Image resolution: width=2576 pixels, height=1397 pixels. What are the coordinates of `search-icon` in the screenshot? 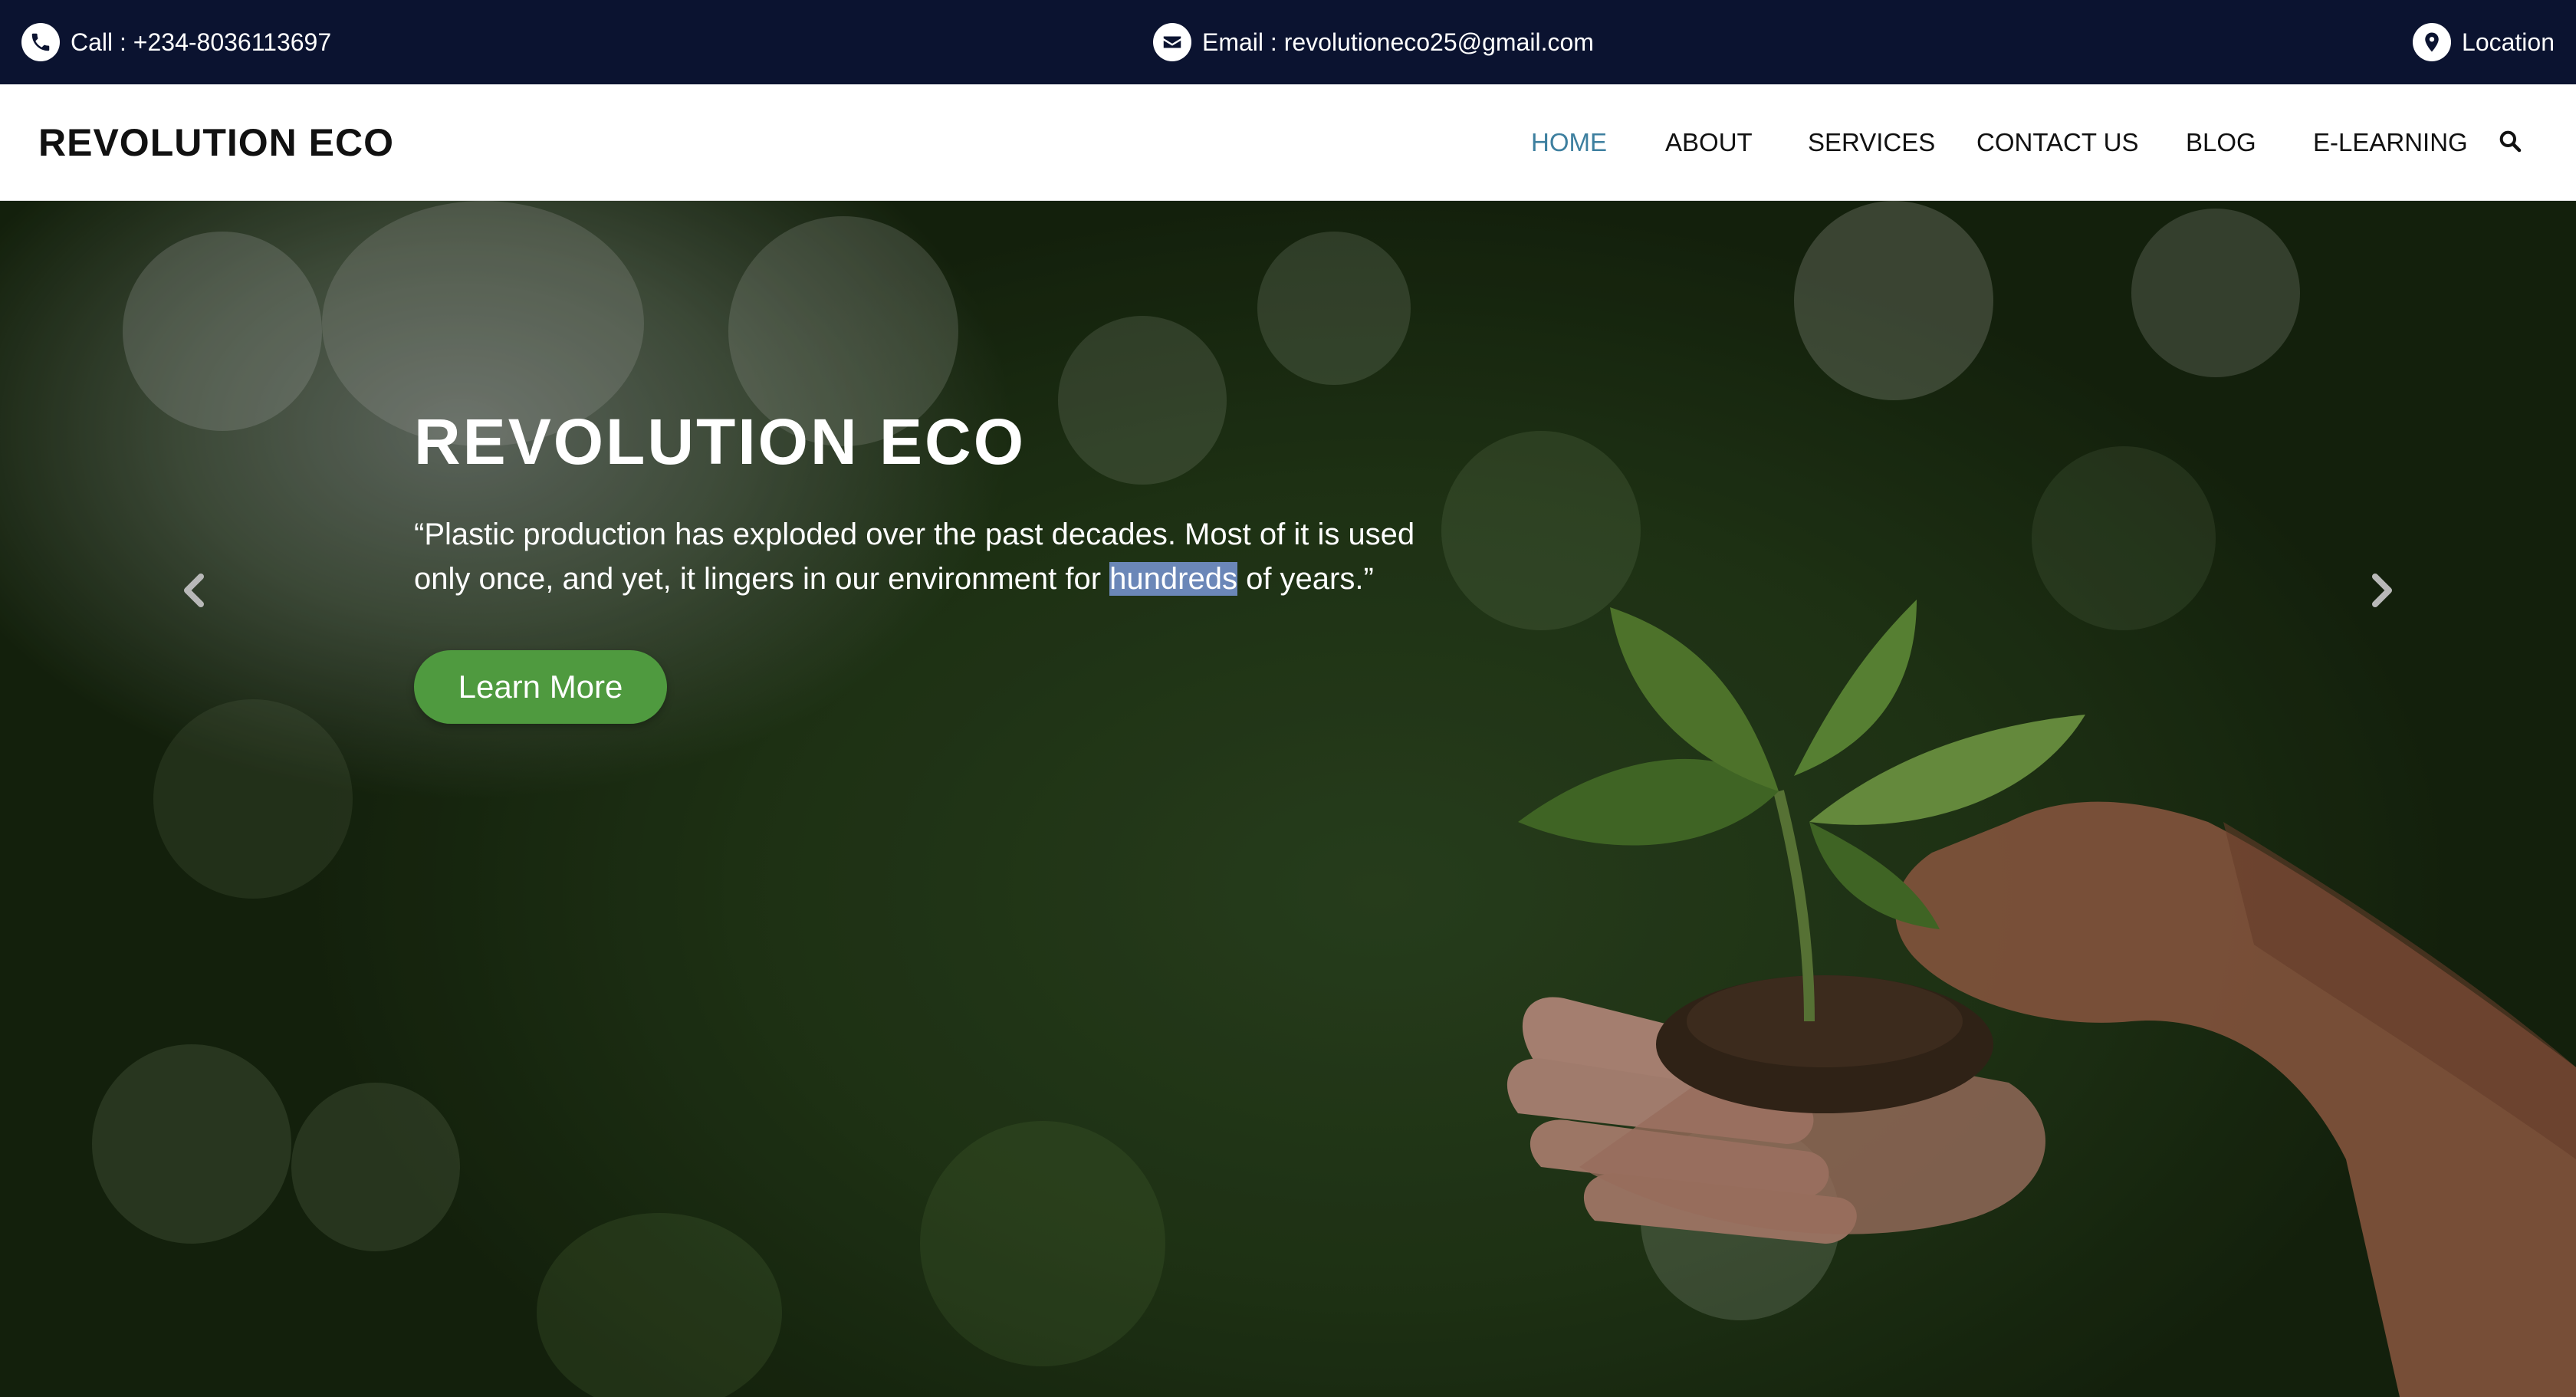 It's located at (2510, 143).